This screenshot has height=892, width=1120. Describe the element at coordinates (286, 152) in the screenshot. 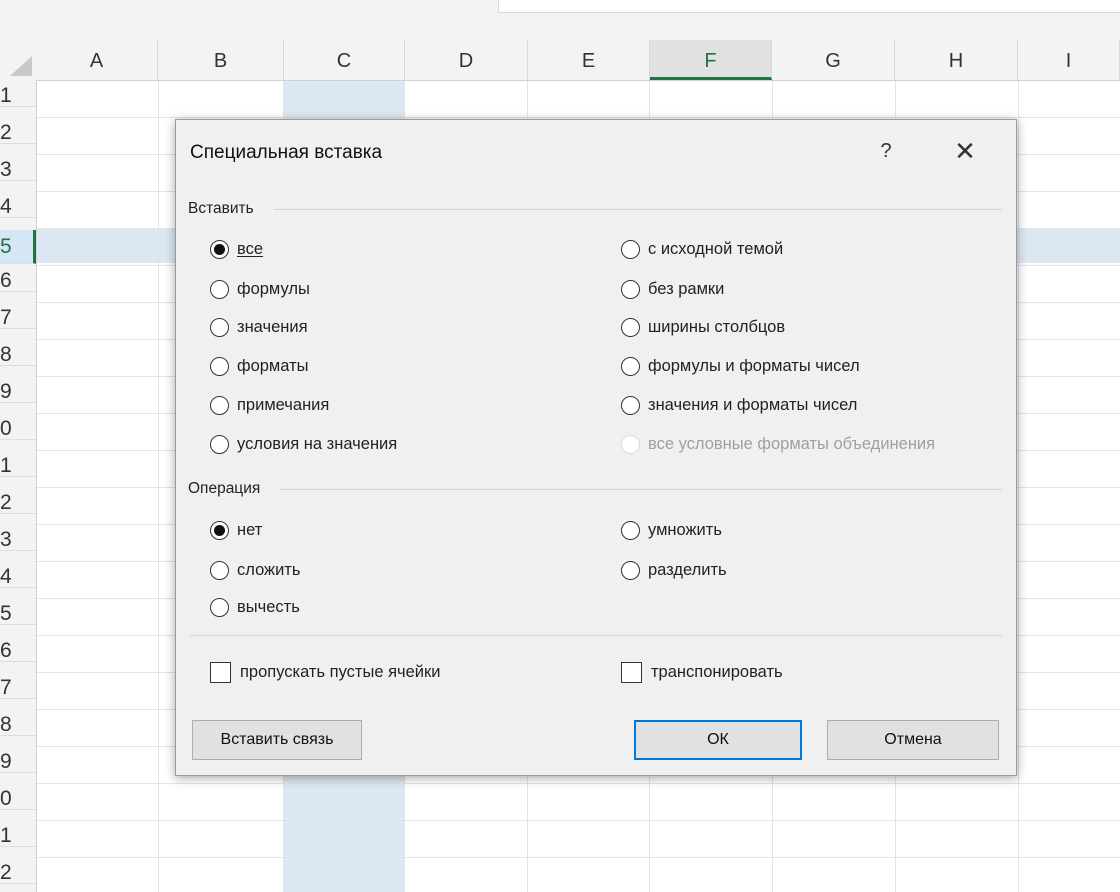

I see `dialog-title: Специальная вставка` at that location.